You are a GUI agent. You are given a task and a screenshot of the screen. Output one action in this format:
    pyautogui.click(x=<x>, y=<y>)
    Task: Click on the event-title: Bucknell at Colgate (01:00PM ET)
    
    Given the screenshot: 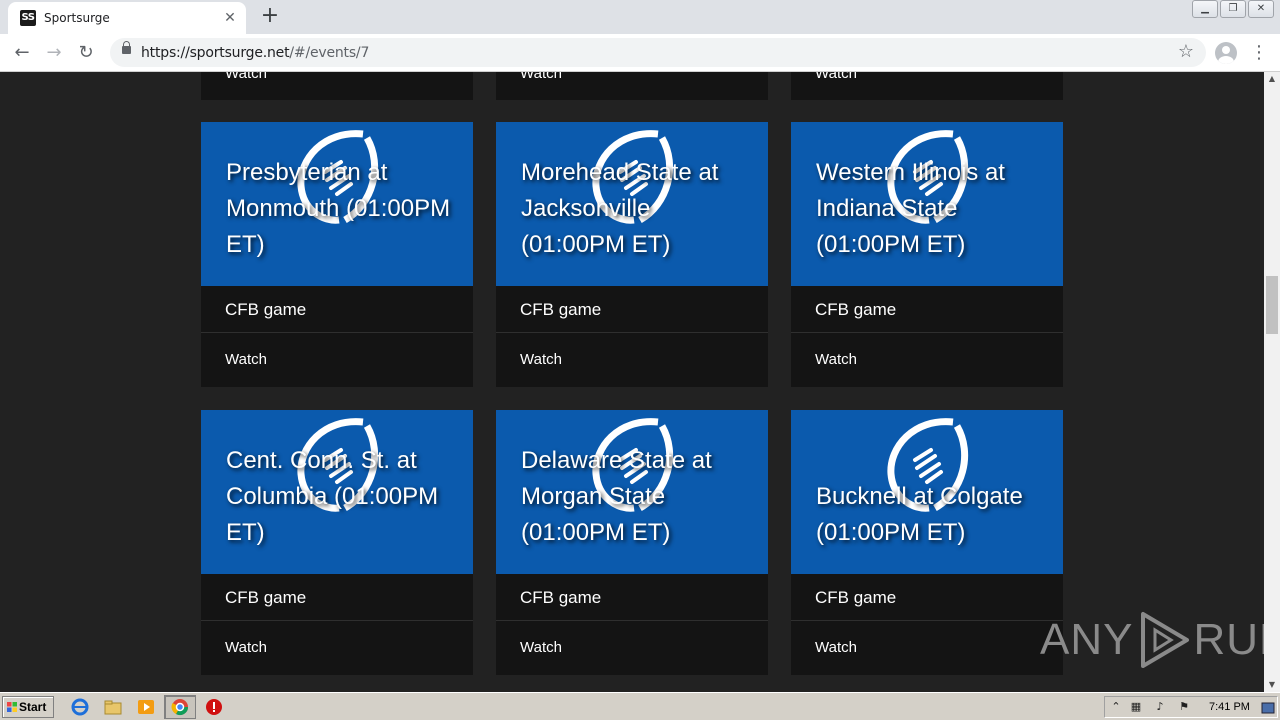 What is the action you would take?
    pyautogui.click(x=919, y=514)
    